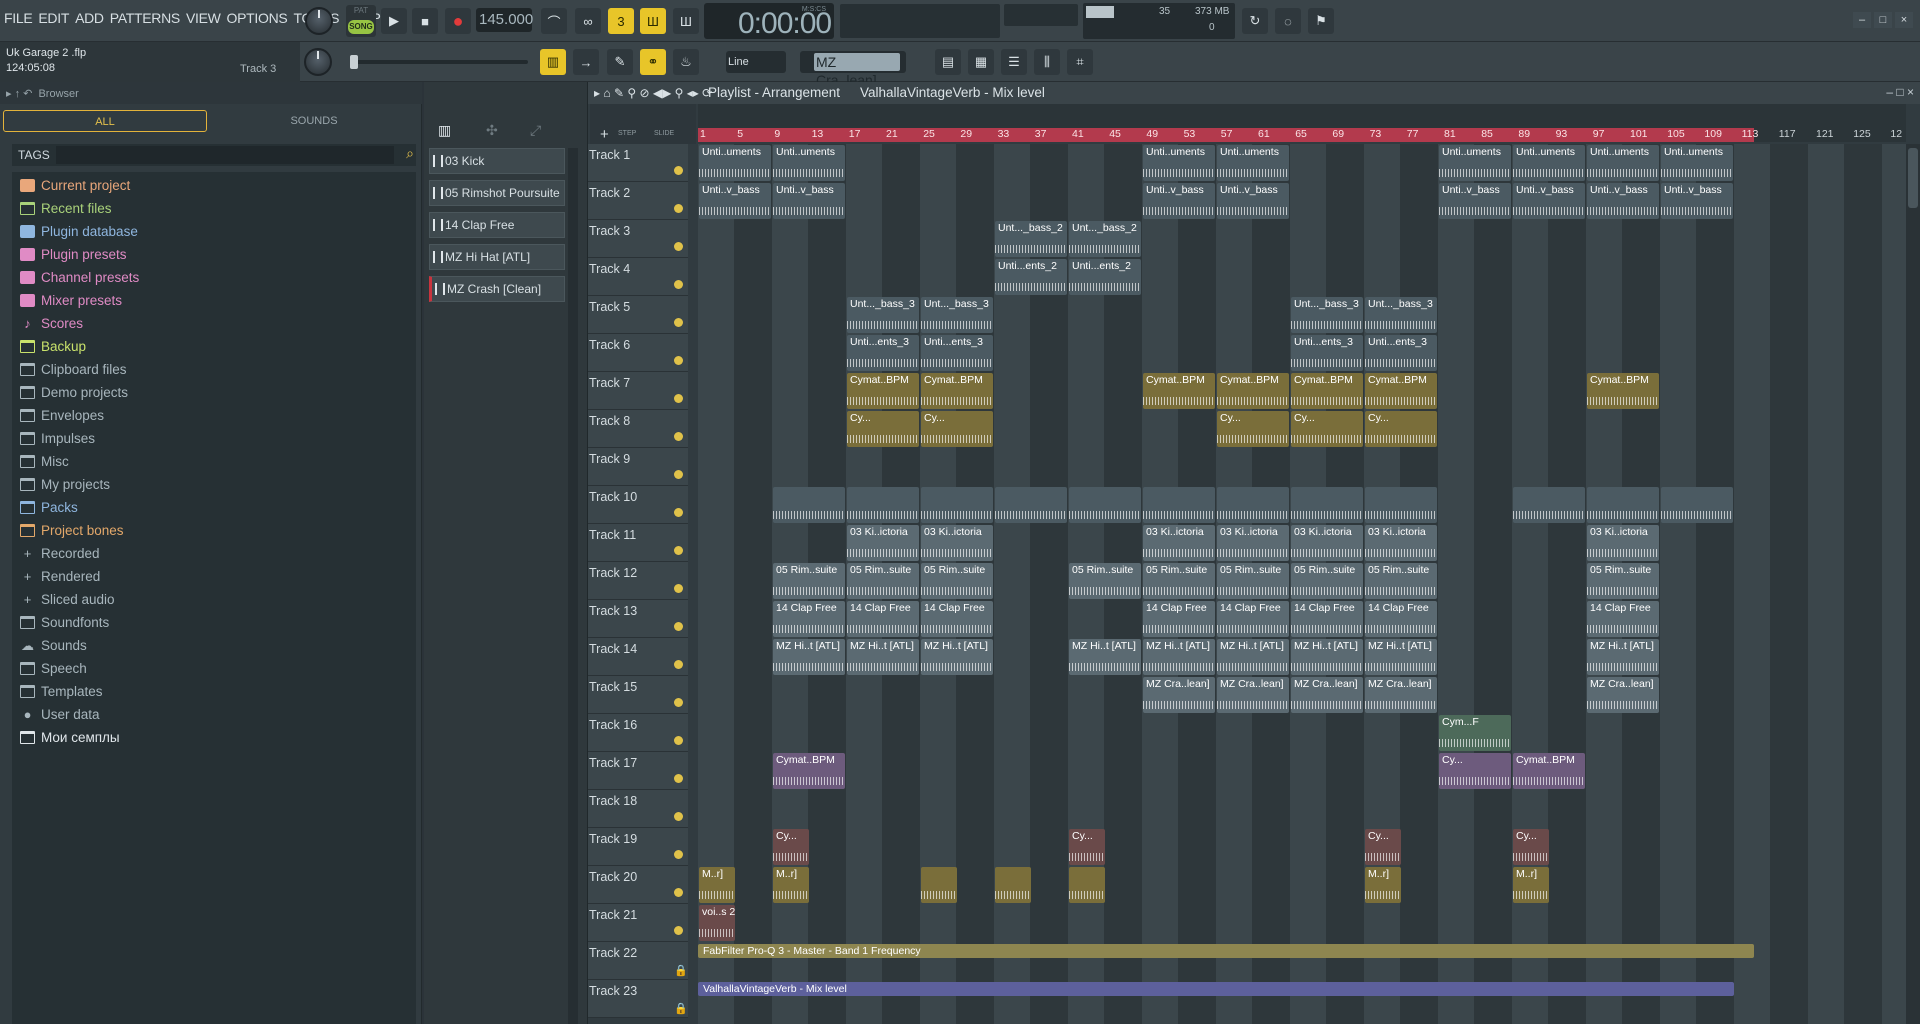 This screenshot has width=1920, height=1024. I want to click on playlist-icon: ☰, so click(1014, 62).